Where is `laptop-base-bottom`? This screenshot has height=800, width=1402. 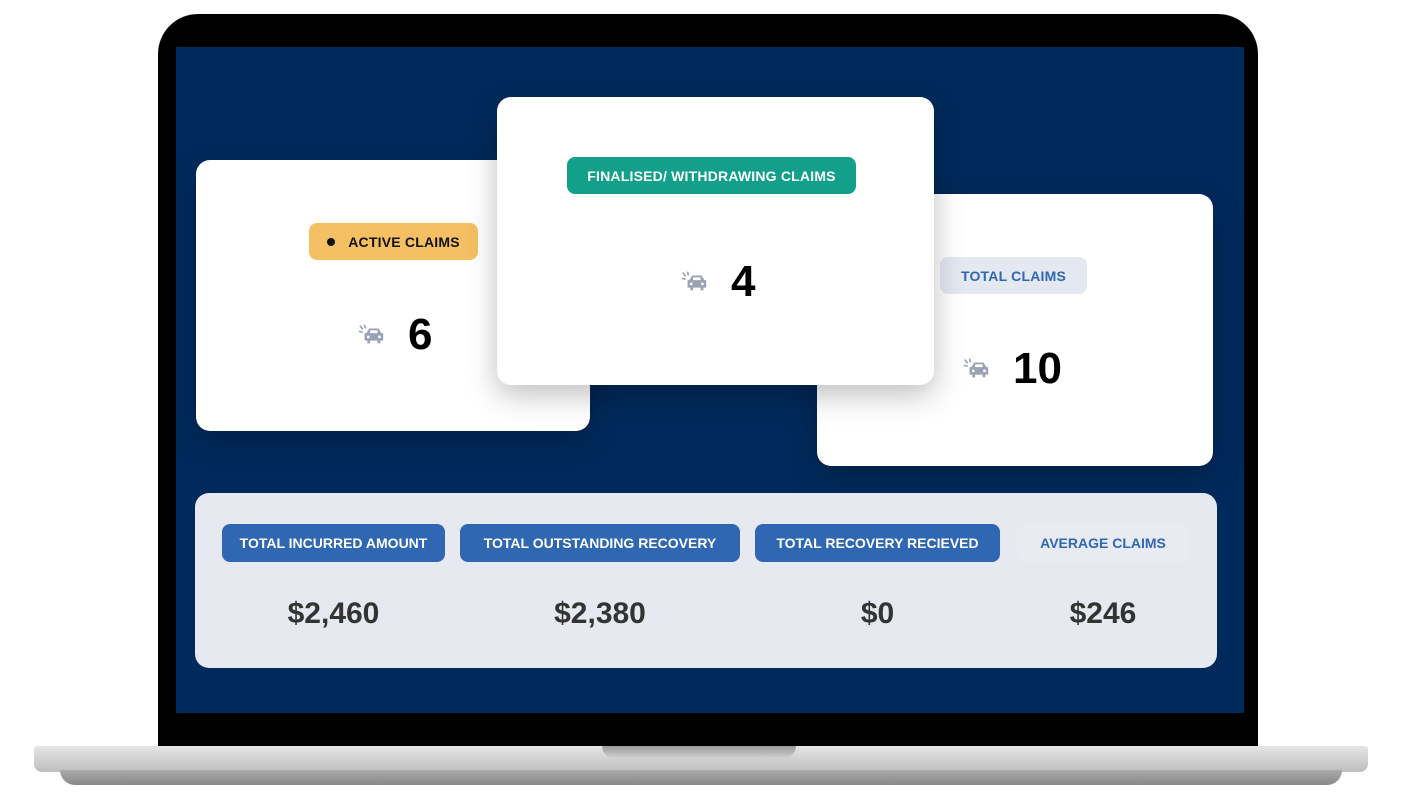 laptop-base-bottom is located at coordinates (701, 777).